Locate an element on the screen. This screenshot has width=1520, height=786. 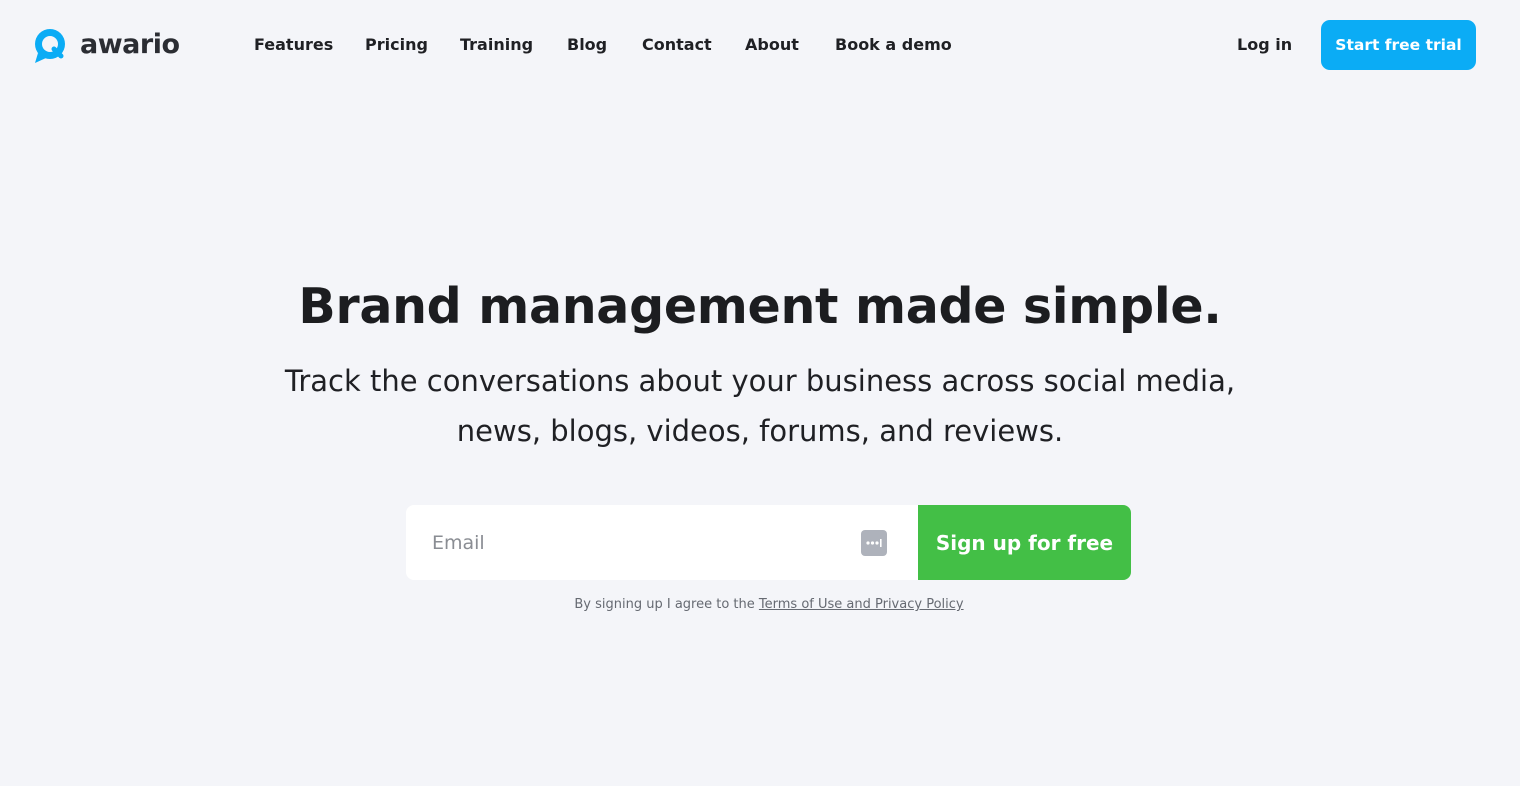
sign-up-button: Sign up for free is located at coordinates (1024, 542).